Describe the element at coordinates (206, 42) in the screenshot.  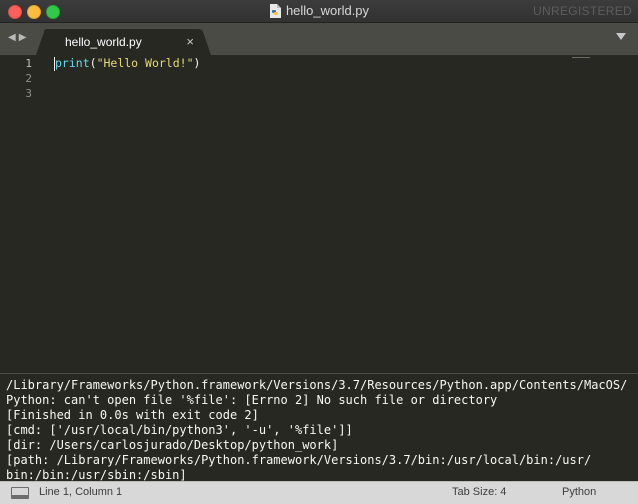
I see `tab-right-edge` at that location.